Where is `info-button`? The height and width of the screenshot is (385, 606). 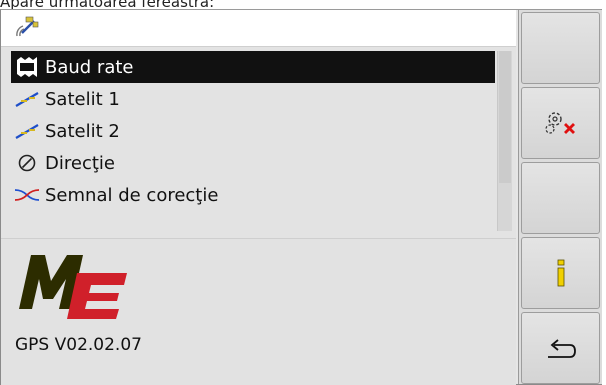 info-button is located at coordinates (560, 273).